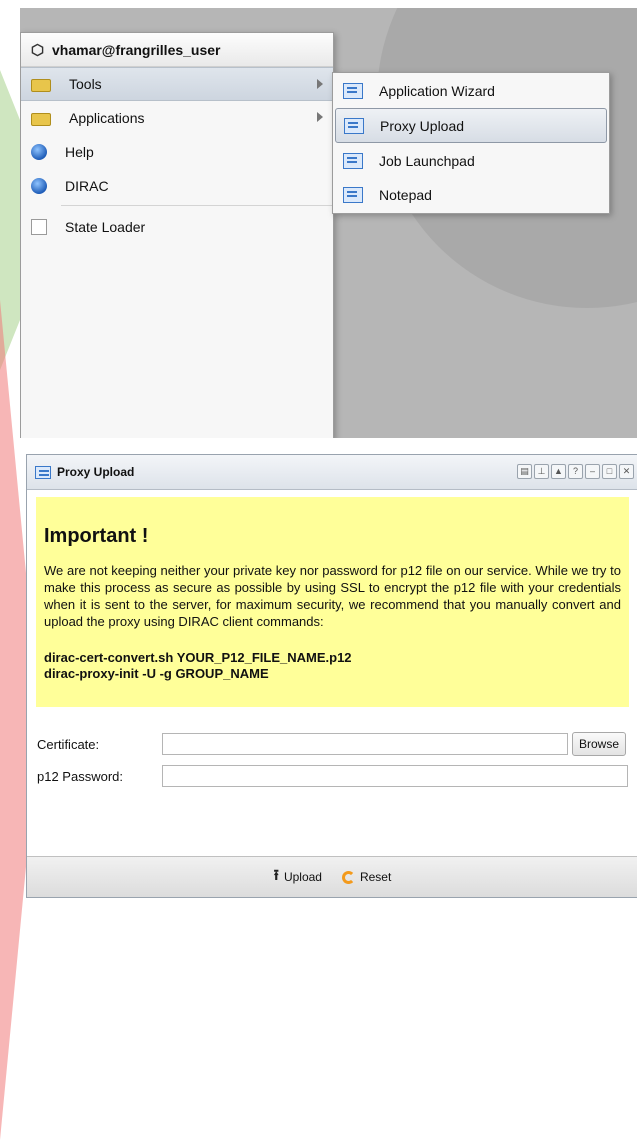 The height and width of the screenshot is (1140, 637). What do you see at coordinates (96, 472) in the screenshot?
I see `window-title: Proxy Upload` at bounding box center [96, 472].